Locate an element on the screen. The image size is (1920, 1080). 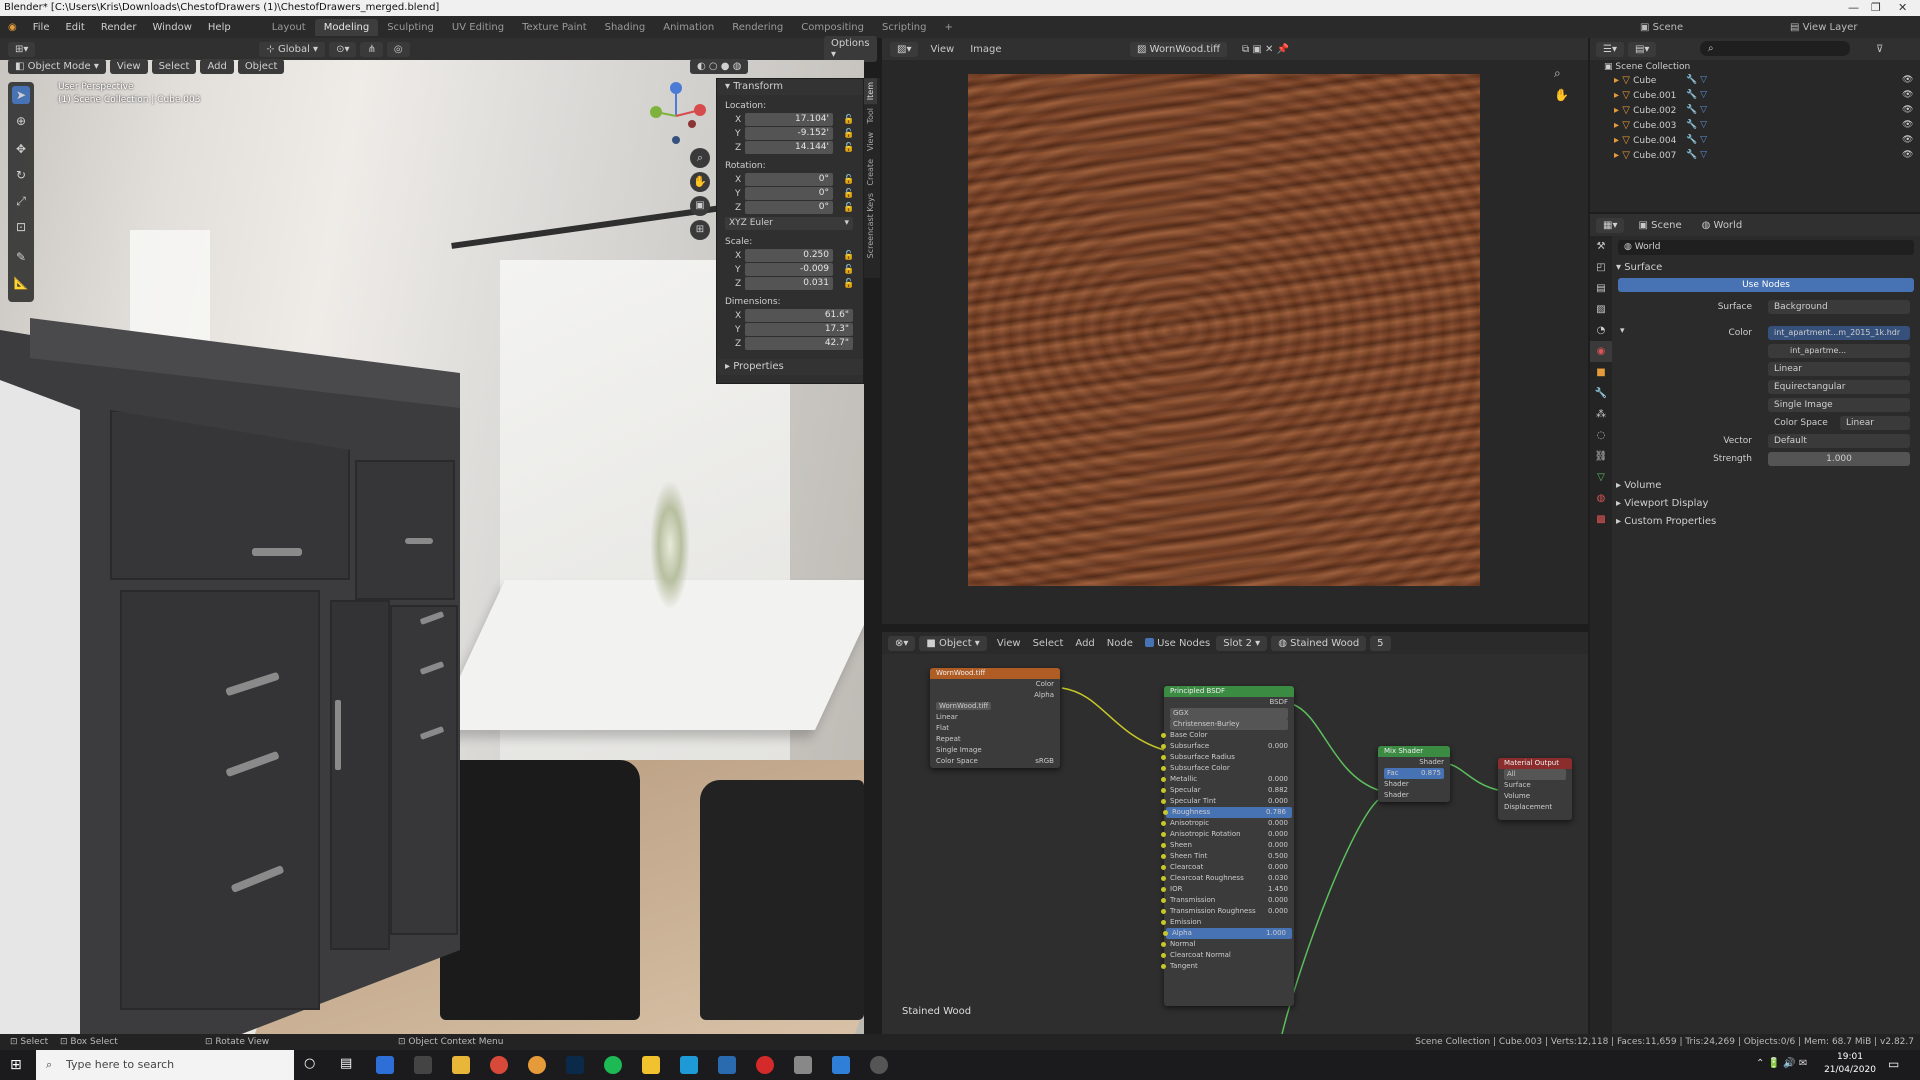
bsdf-input-row: Transmission 0.000 is located at coordinates (1227, 900).